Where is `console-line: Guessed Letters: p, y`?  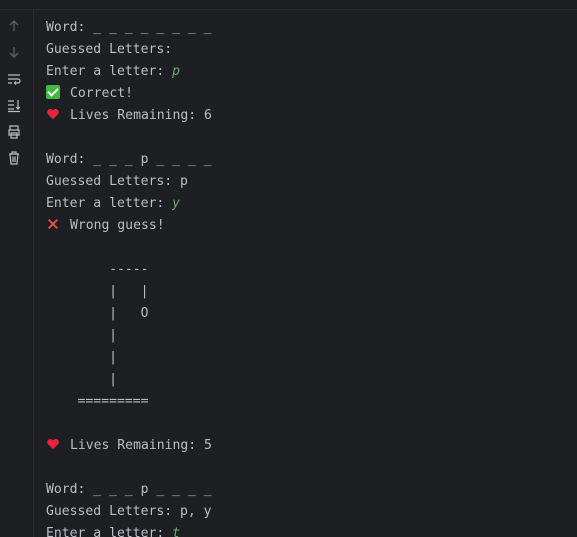
console-line: Guessed Letters: p, y is located at coordinates (306, 512).